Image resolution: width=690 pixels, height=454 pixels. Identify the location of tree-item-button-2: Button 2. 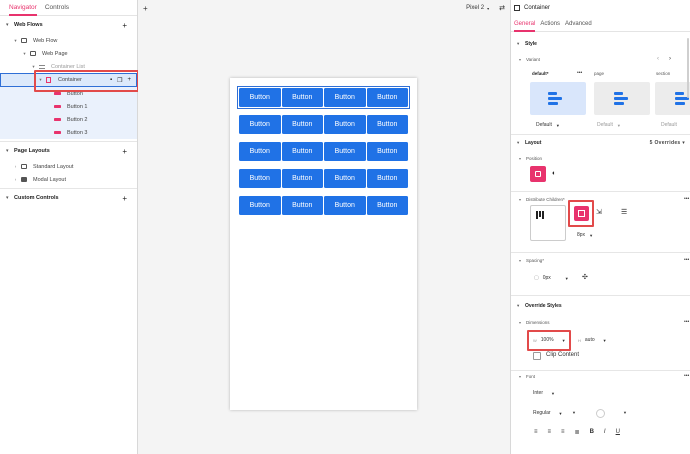
(68, 119).